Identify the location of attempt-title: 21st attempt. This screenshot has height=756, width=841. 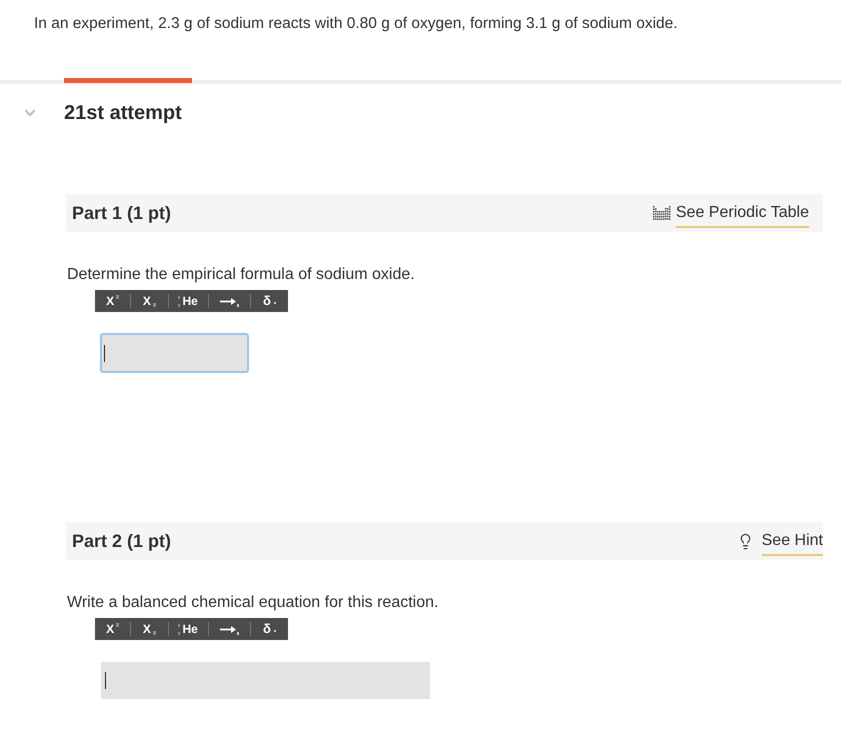
(123, 113).